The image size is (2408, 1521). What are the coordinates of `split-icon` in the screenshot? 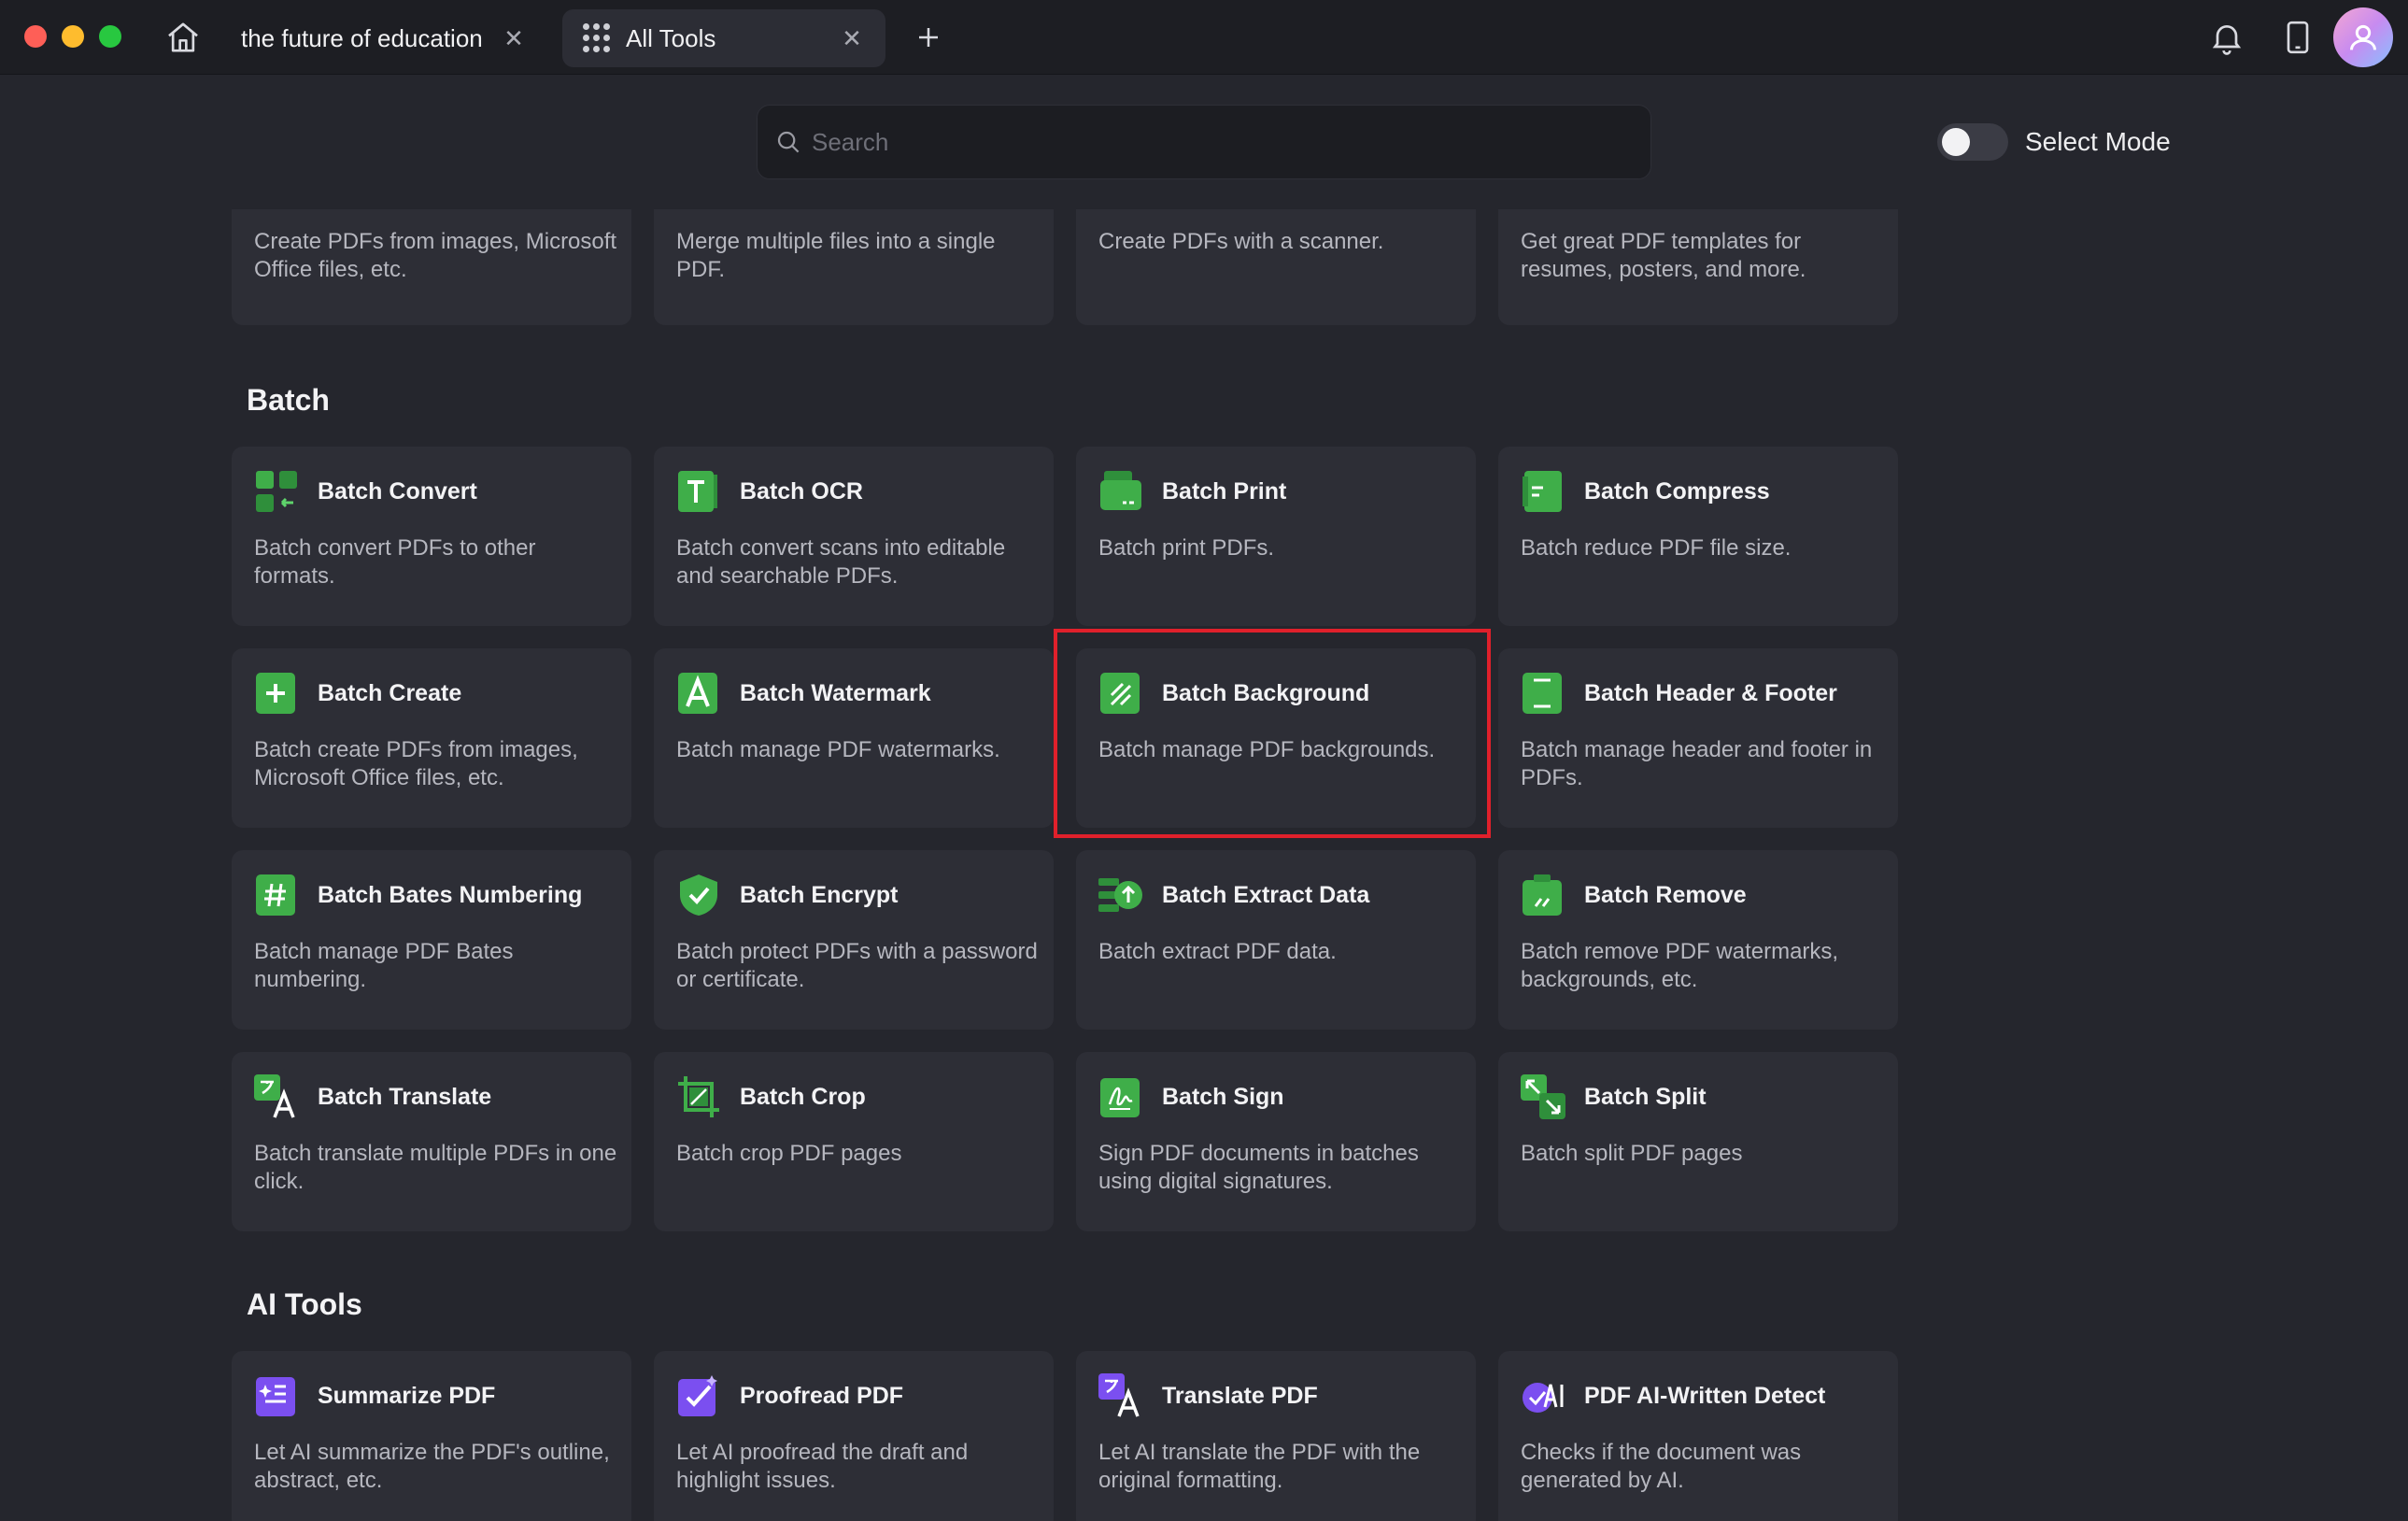 It's located at (1543, 1096).